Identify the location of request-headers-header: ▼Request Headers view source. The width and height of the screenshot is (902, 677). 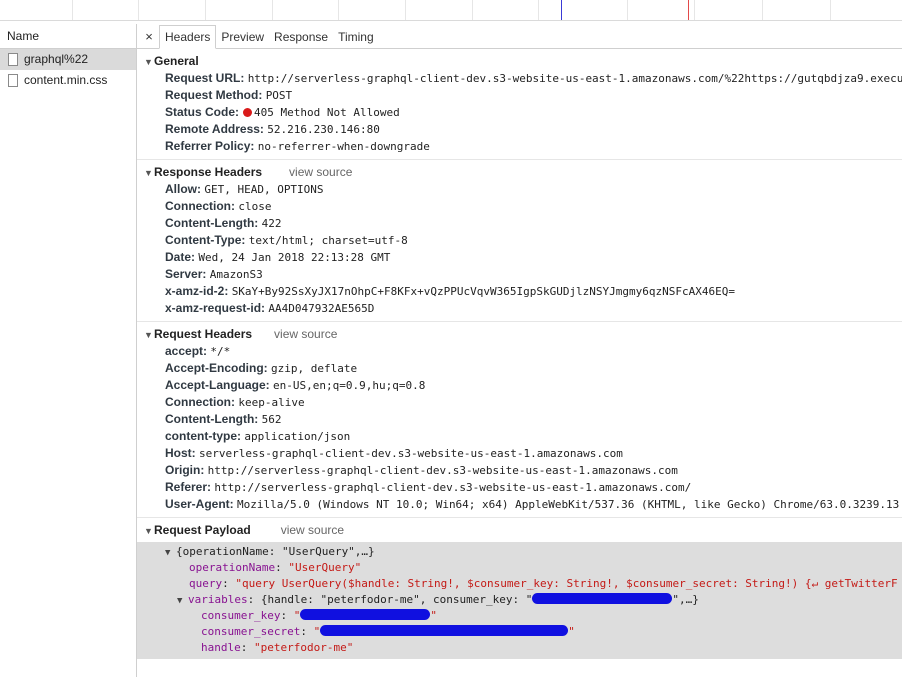
(519, 334).